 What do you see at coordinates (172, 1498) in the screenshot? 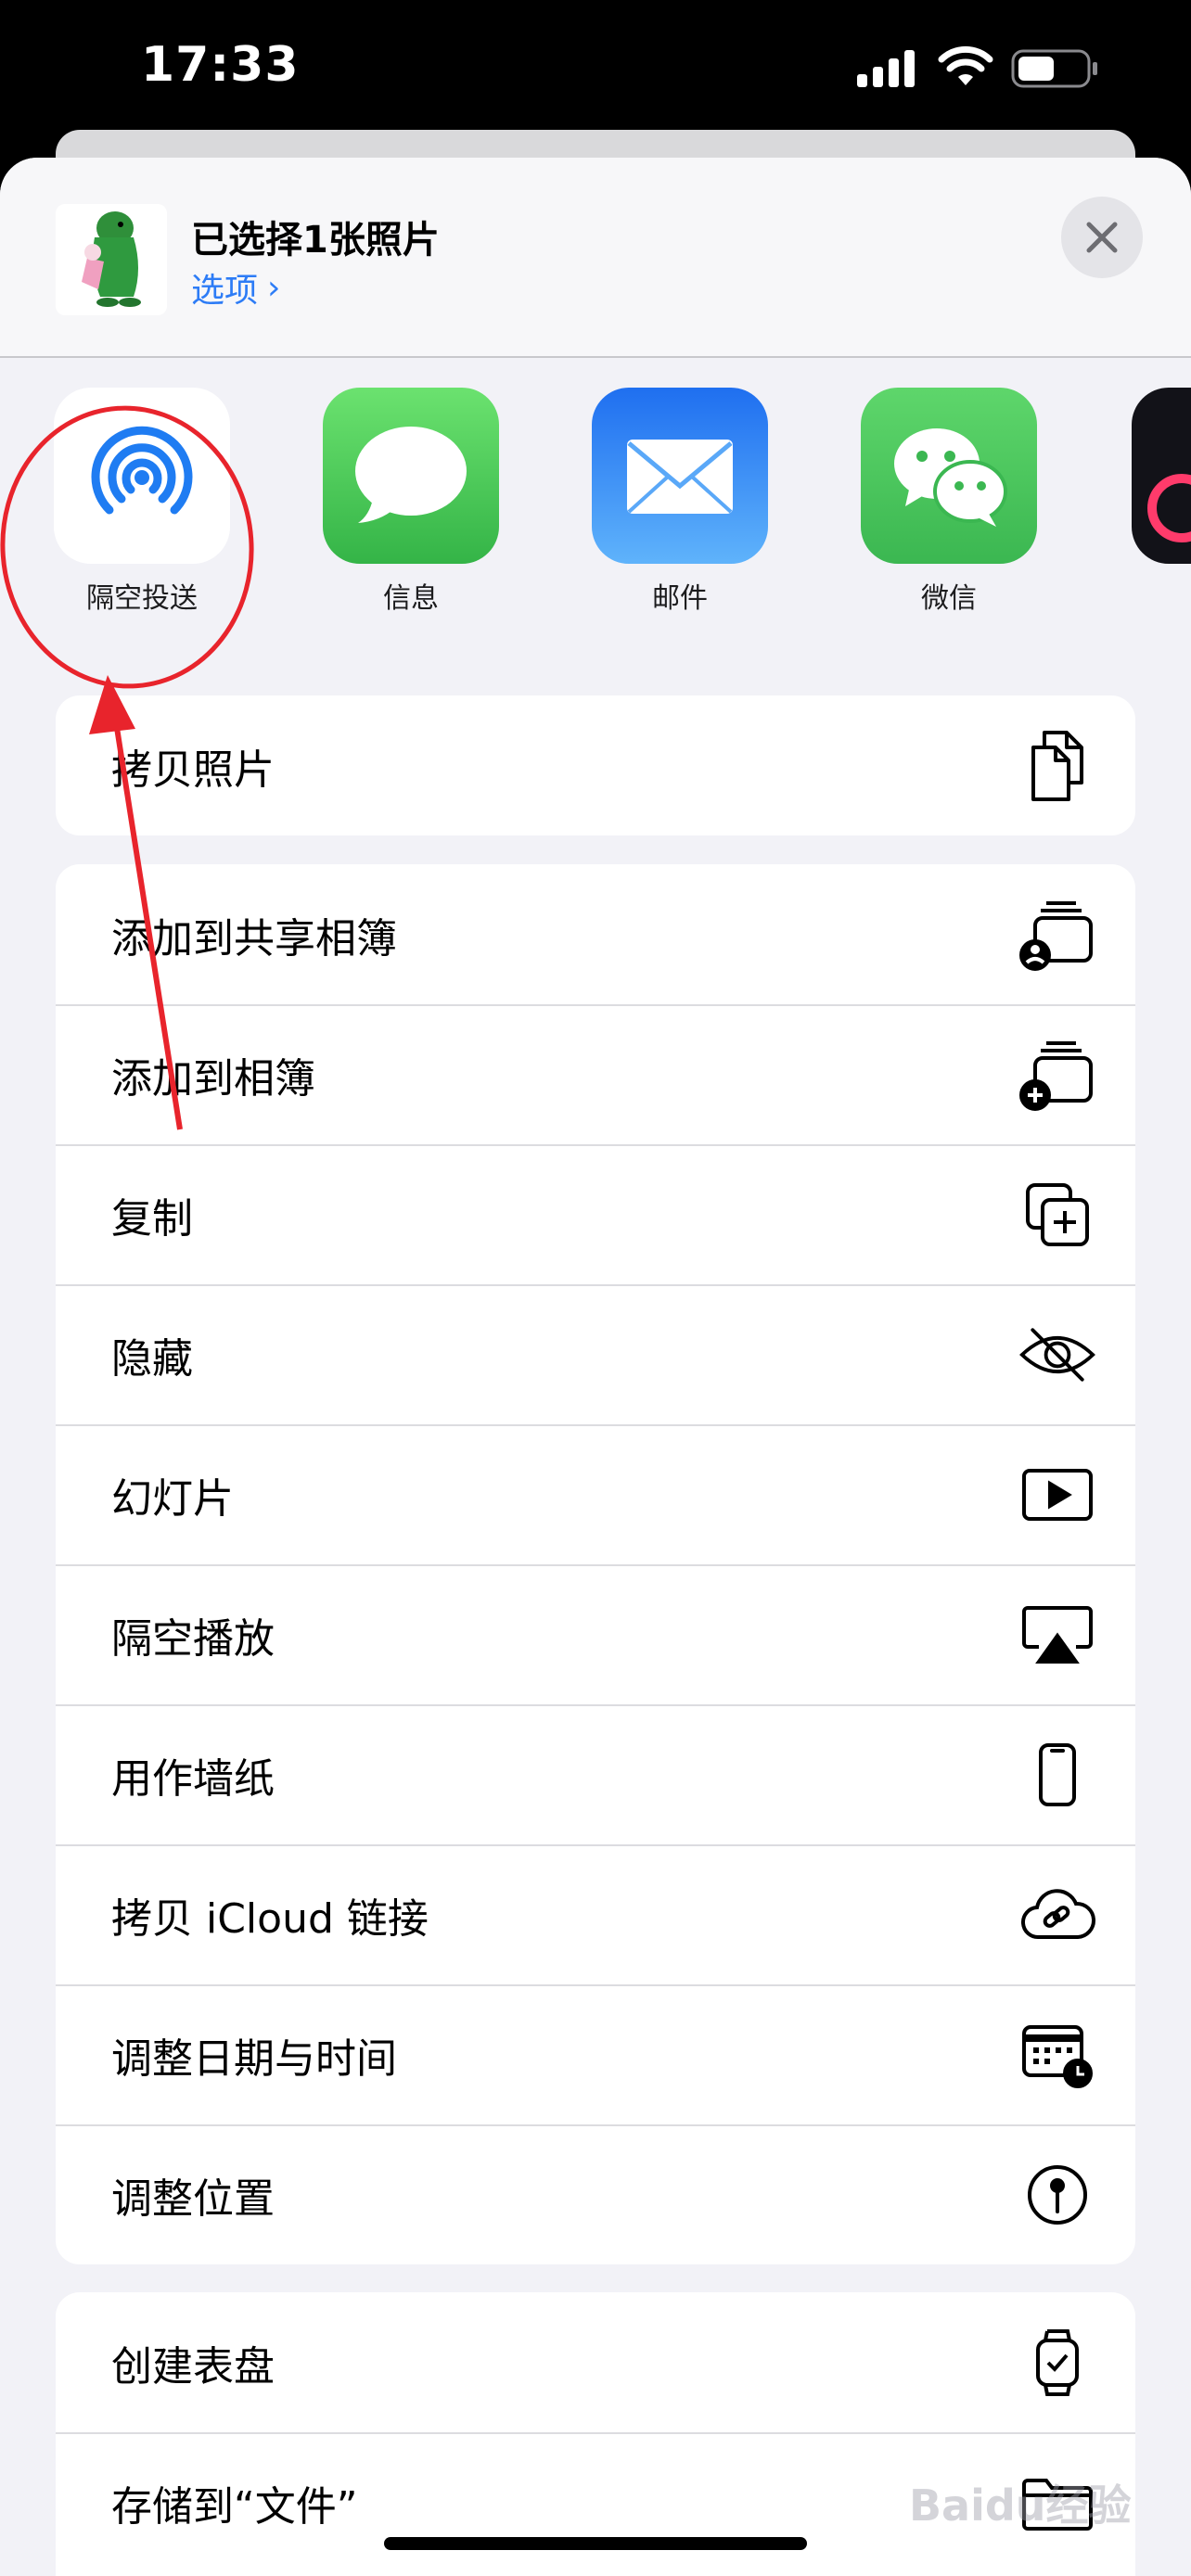
I see `action-label: 幻灯片` at bounding box center [172, 1498].